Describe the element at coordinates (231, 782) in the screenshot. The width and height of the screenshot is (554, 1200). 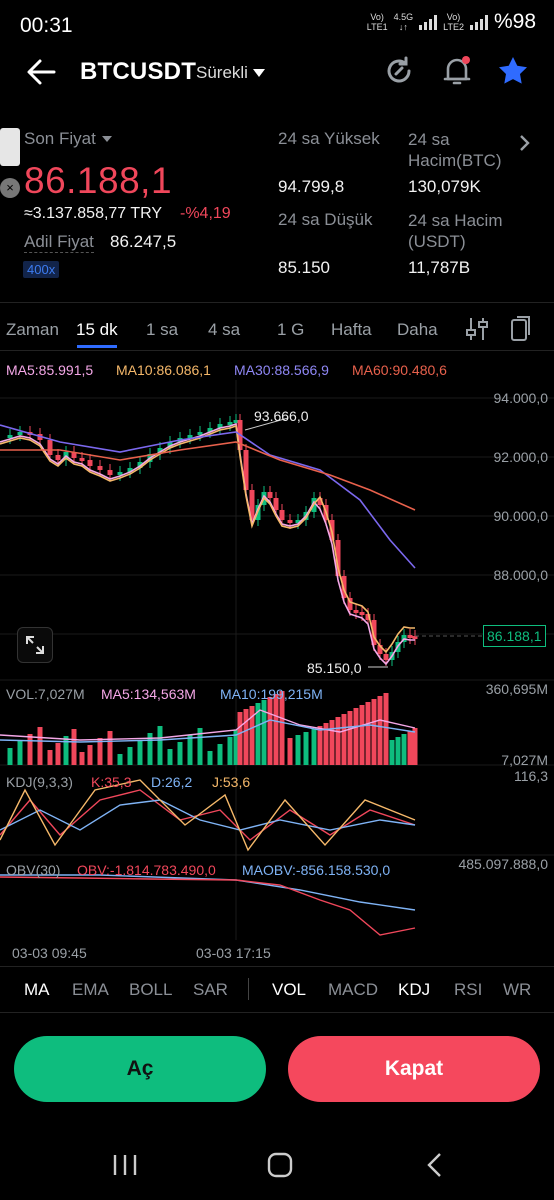
I see `kdj-j: J:53,6` at that location.